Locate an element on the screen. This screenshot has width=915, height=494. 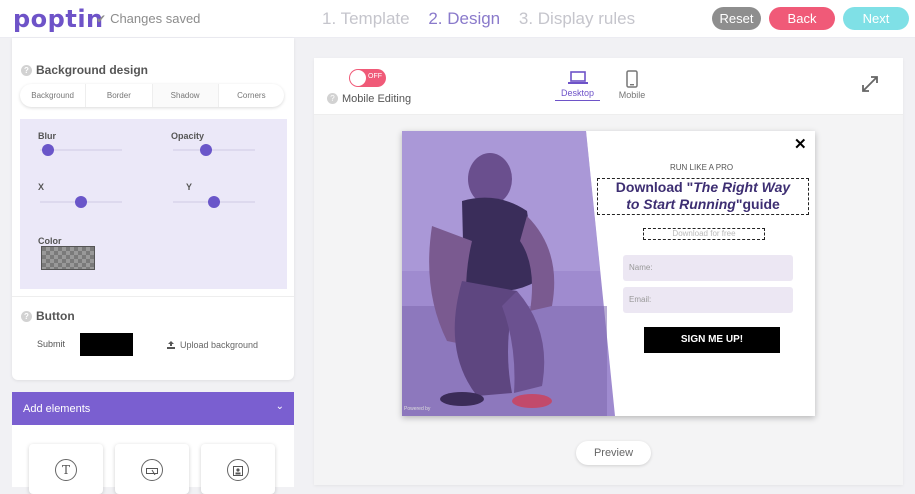
add-elements-label: Add elements is located at coordinates (57, 409).